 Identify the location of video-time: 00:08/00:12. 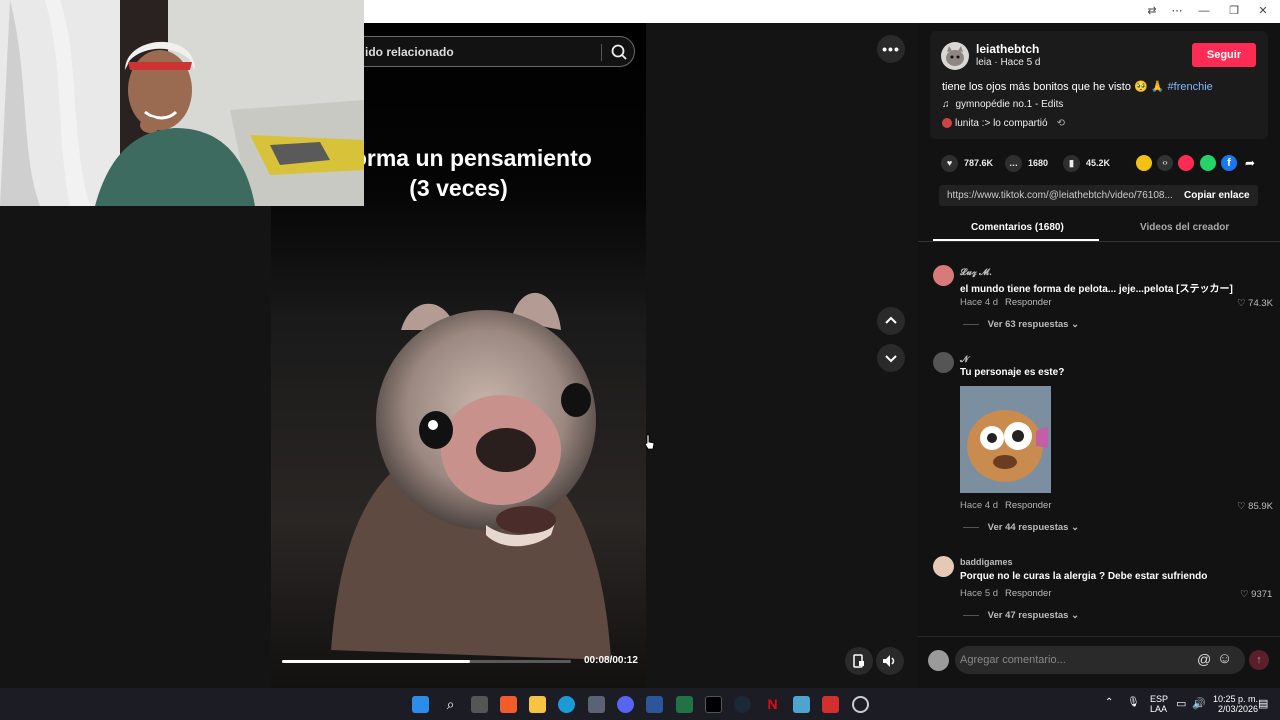
(611, 660).